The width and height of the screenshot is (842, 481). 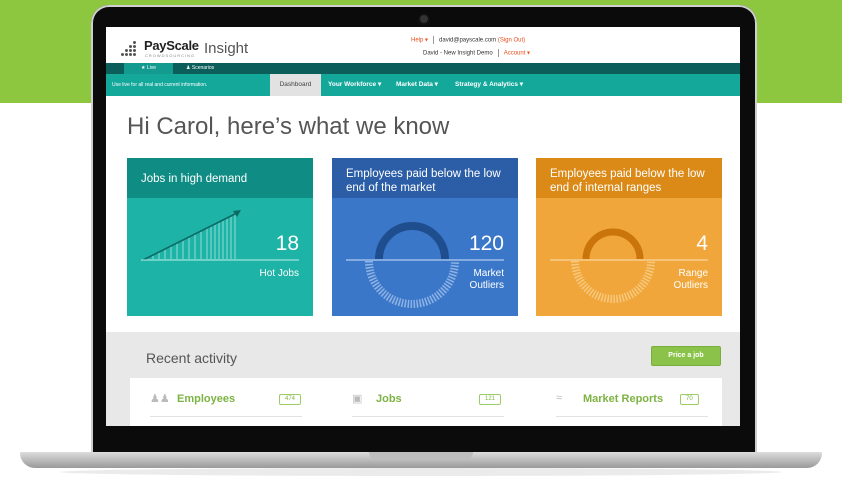 What do you see at coordinates (279, 273) in the screenshot?
I see `card-label: Hot Jobs` at bounding box center [279, 273].